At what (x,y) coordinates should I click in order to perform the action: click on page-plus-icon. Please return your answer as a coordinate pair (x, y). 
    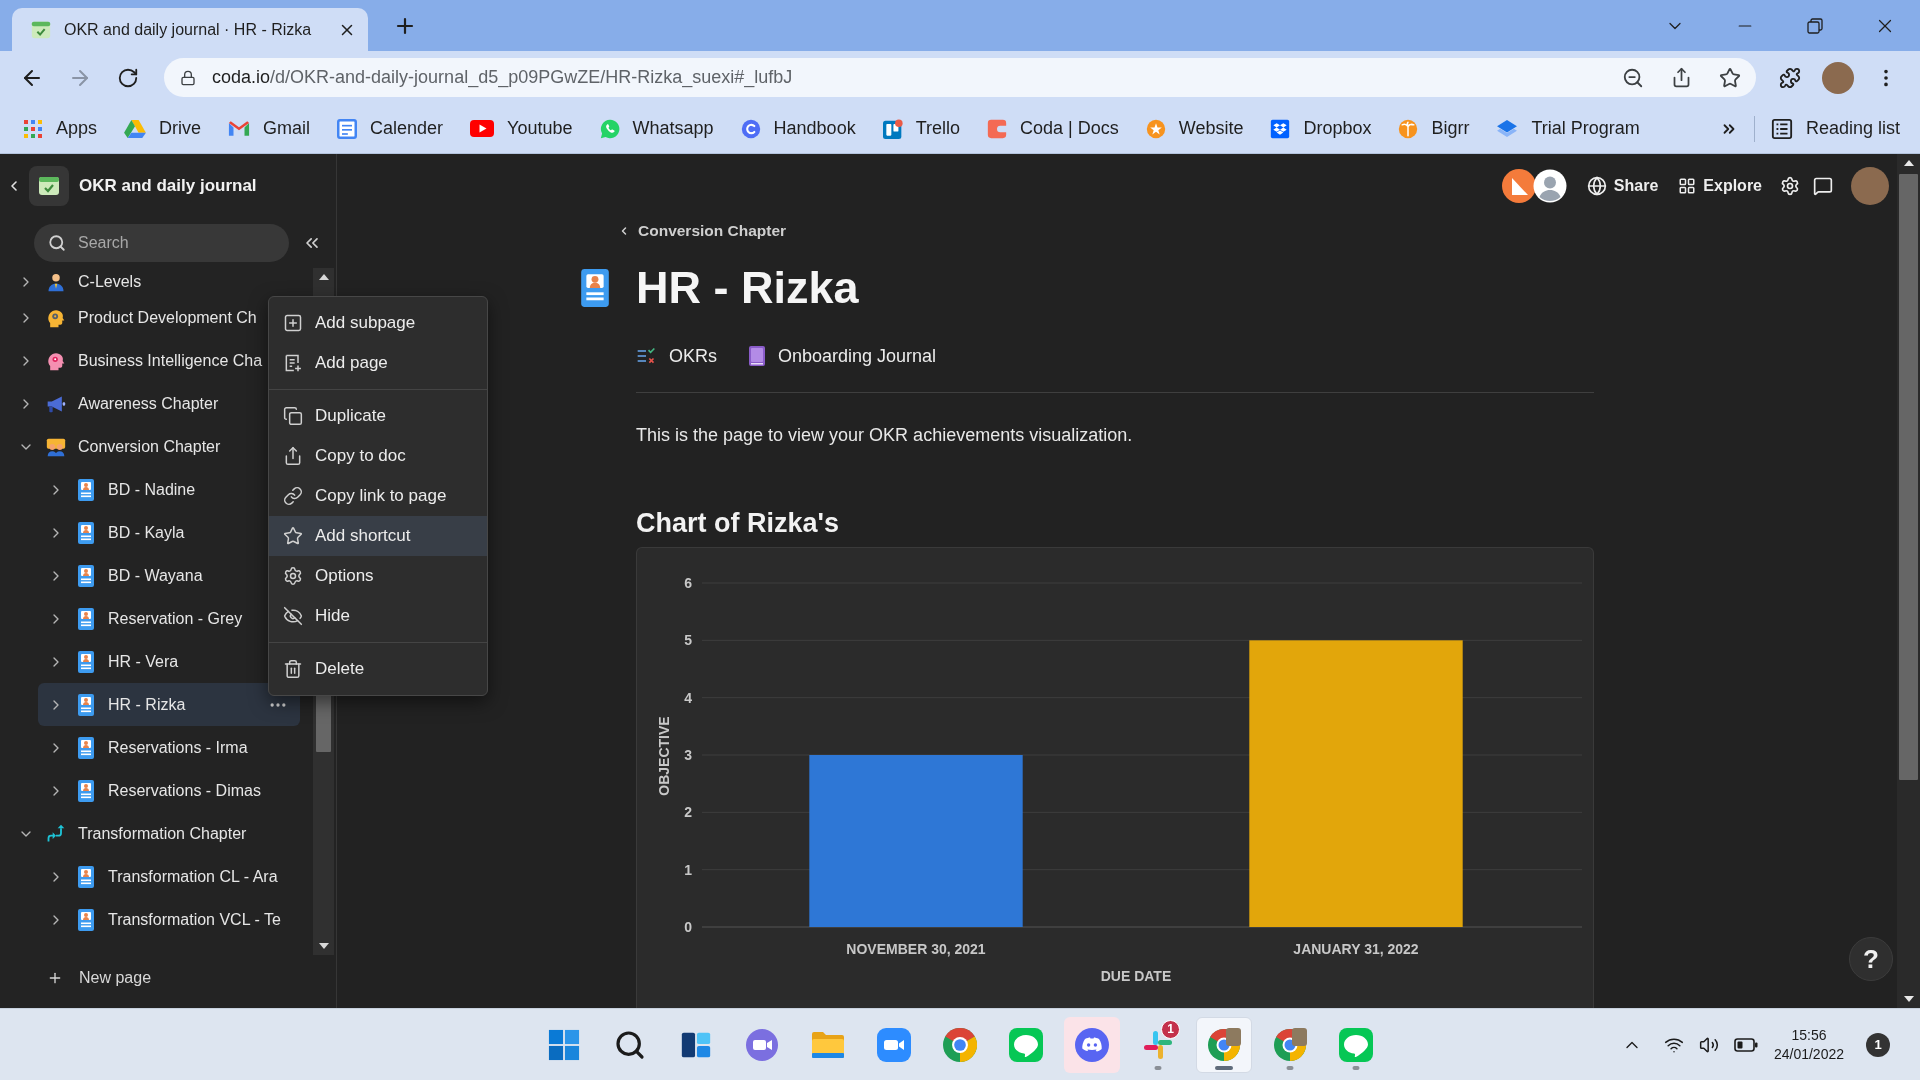
    Looking at the image, I should click on (293, 363).